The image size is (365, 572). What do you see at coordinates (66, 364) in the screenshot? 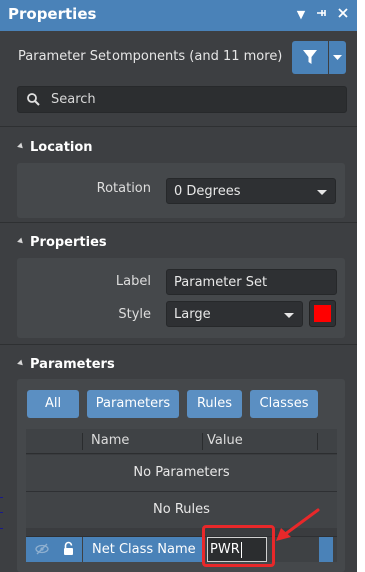
I see `section-parameters: Parameters` at bounding box center [66, 364].